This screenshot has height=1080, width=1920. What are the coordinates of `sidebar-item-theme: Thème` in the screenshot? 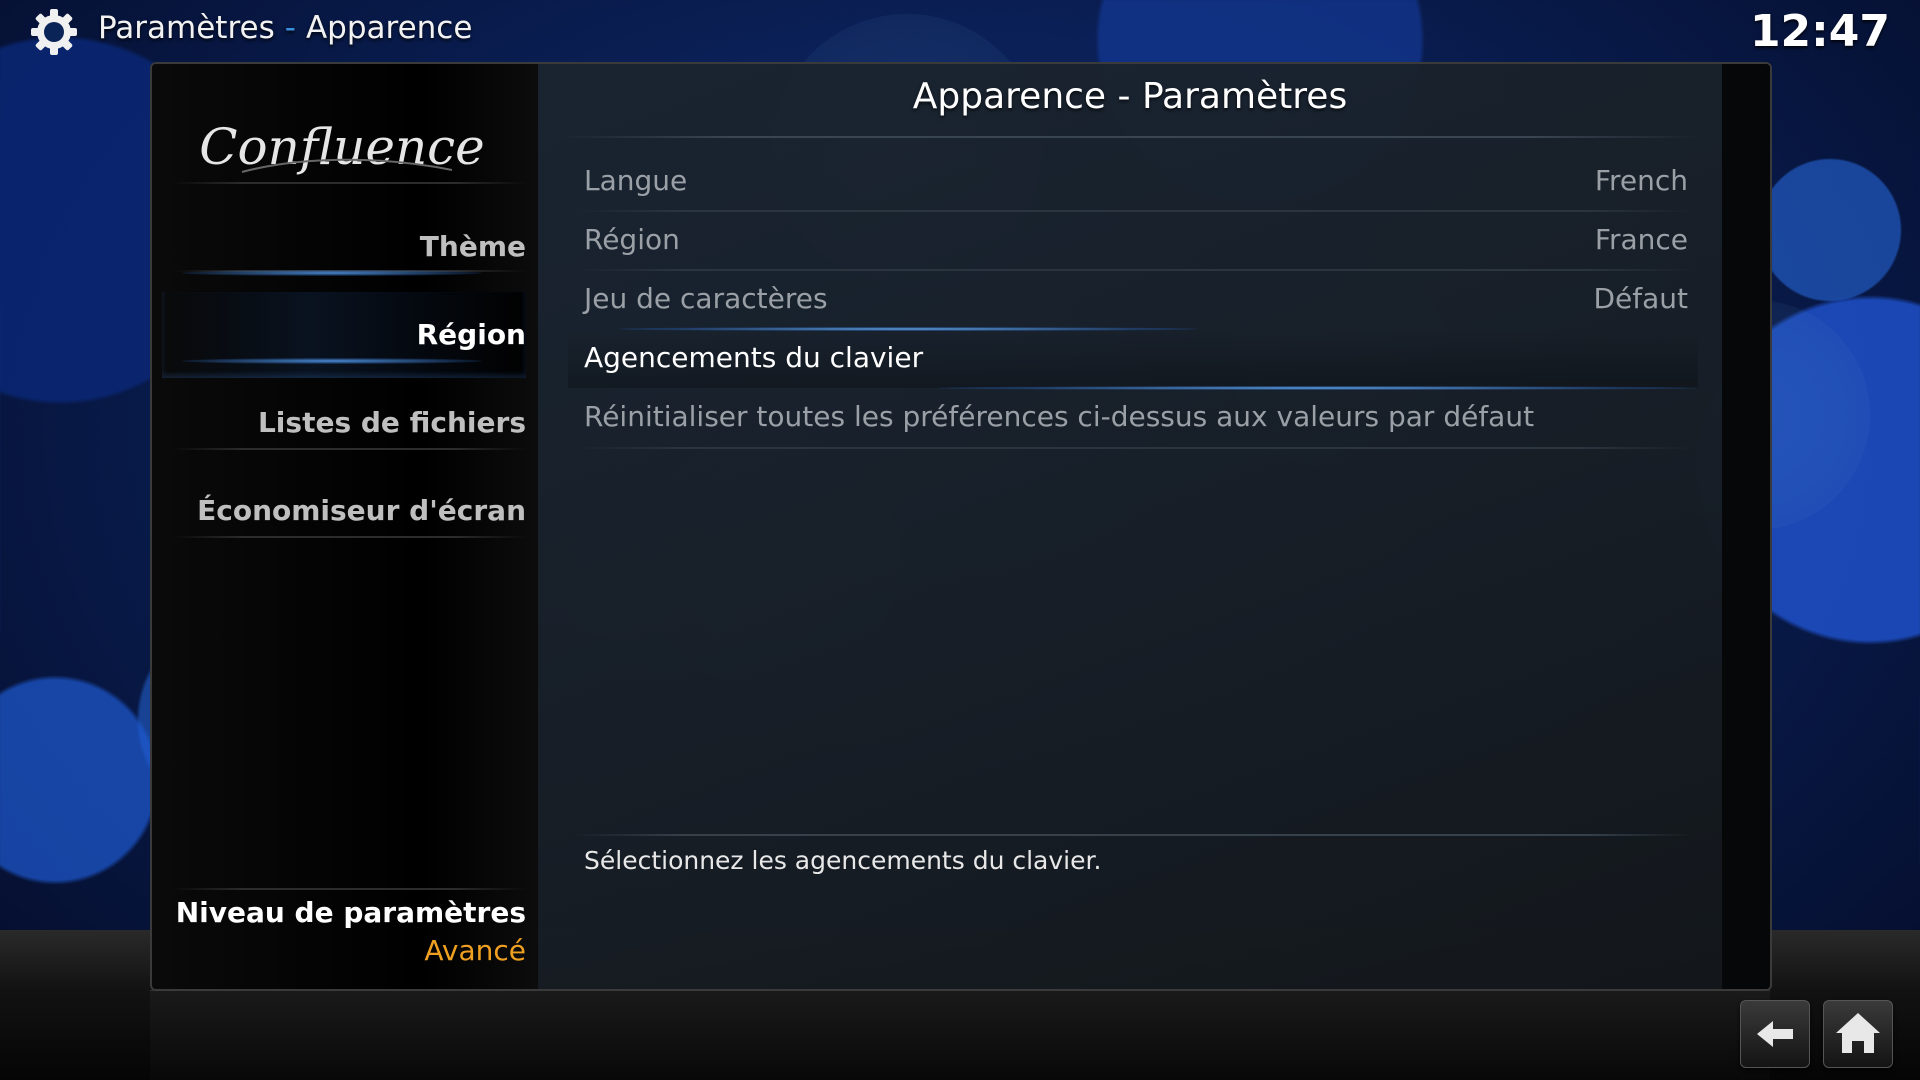 It's located at (344, 247).